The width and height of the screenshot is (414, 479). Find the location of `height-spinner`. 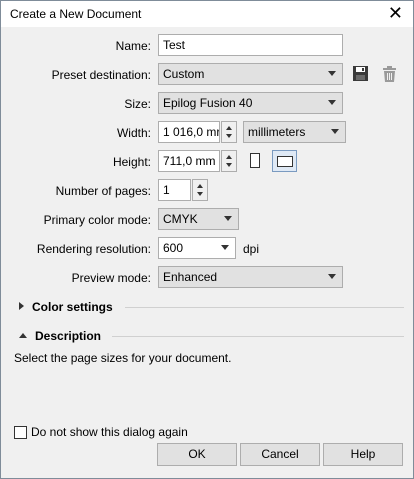

height-spinner is located at coordinates (229, 161).